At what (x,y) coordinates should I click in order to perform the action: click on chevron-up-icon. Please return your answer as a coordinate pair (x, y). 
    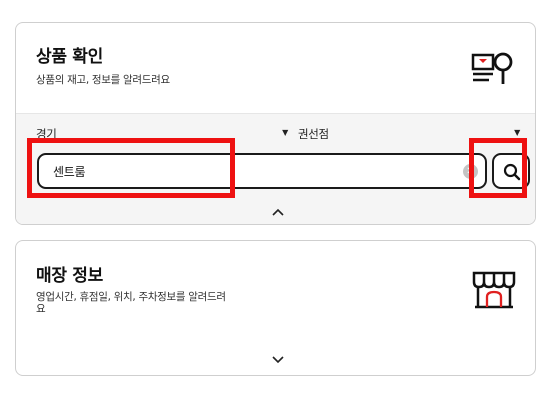
    Looking at the image, I should click on (278, 212).